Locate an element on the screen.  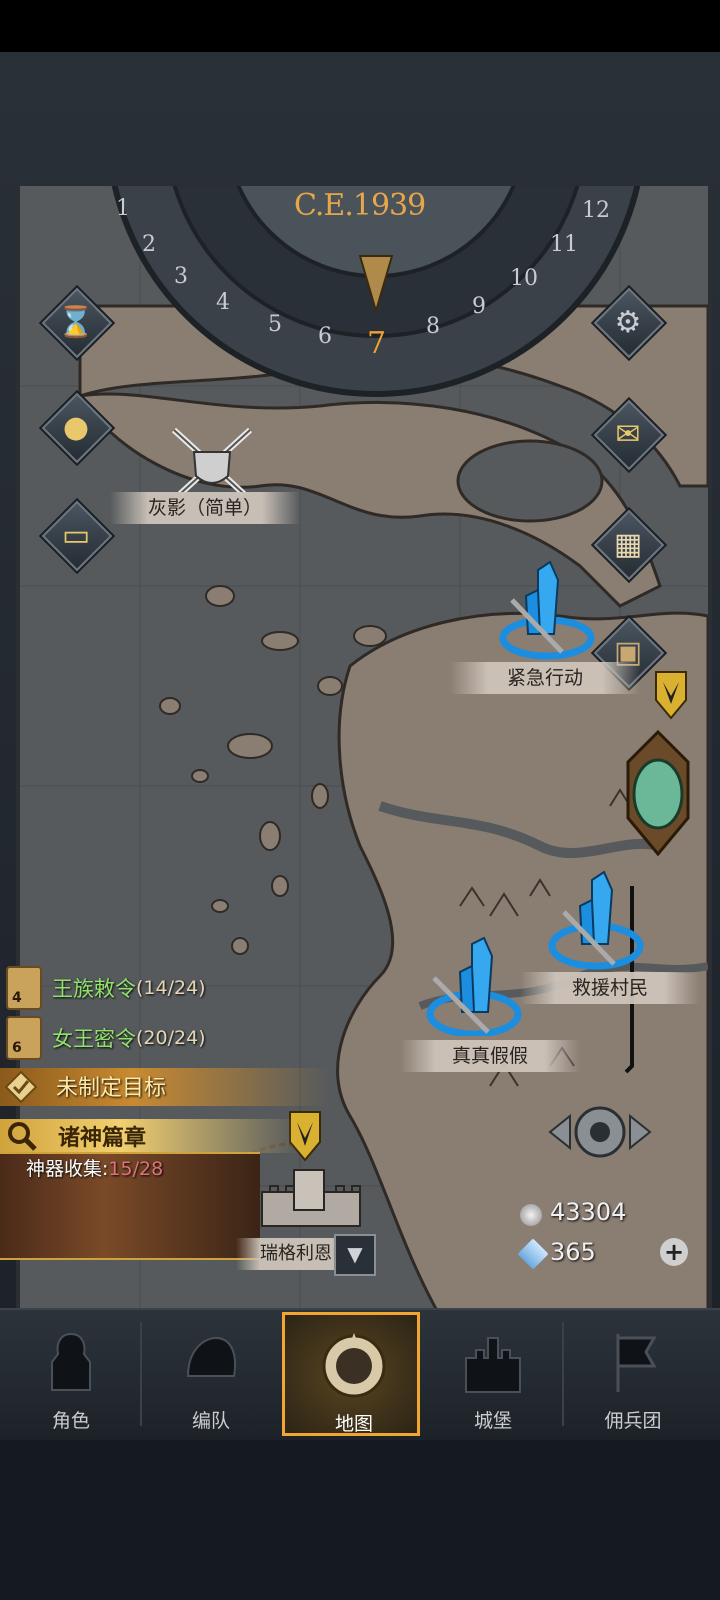
location-label-emergency: 紧急行动 is located at coordinates (545, 678).